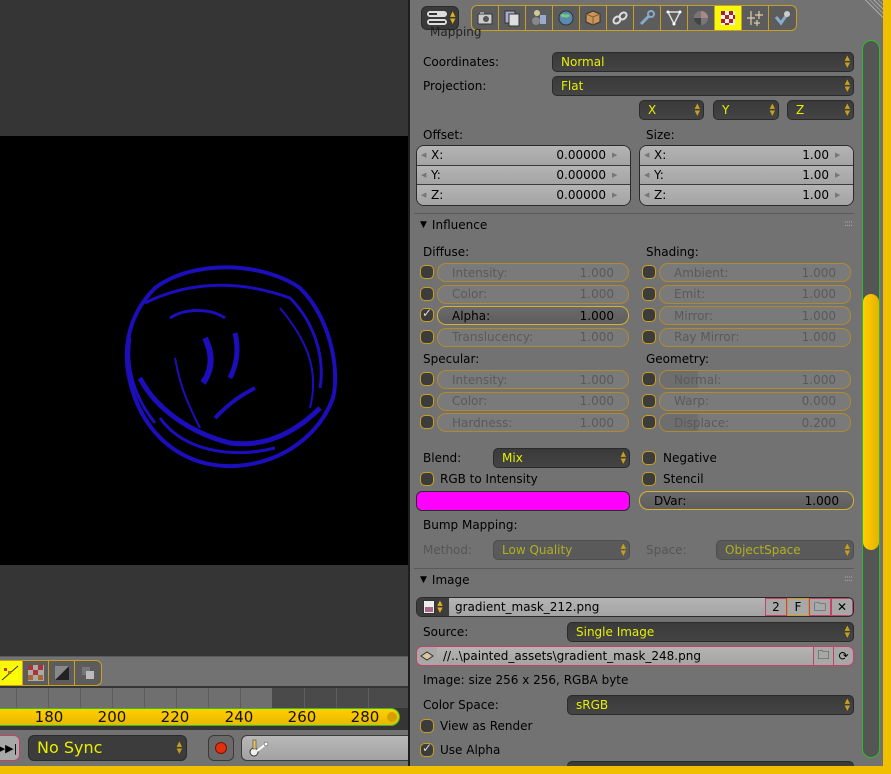 The width and height of the screenshot is (891, 774). Describe the element at coordinates (776, 607) in the screenshot. I see `image-users-count: 2` at that location.